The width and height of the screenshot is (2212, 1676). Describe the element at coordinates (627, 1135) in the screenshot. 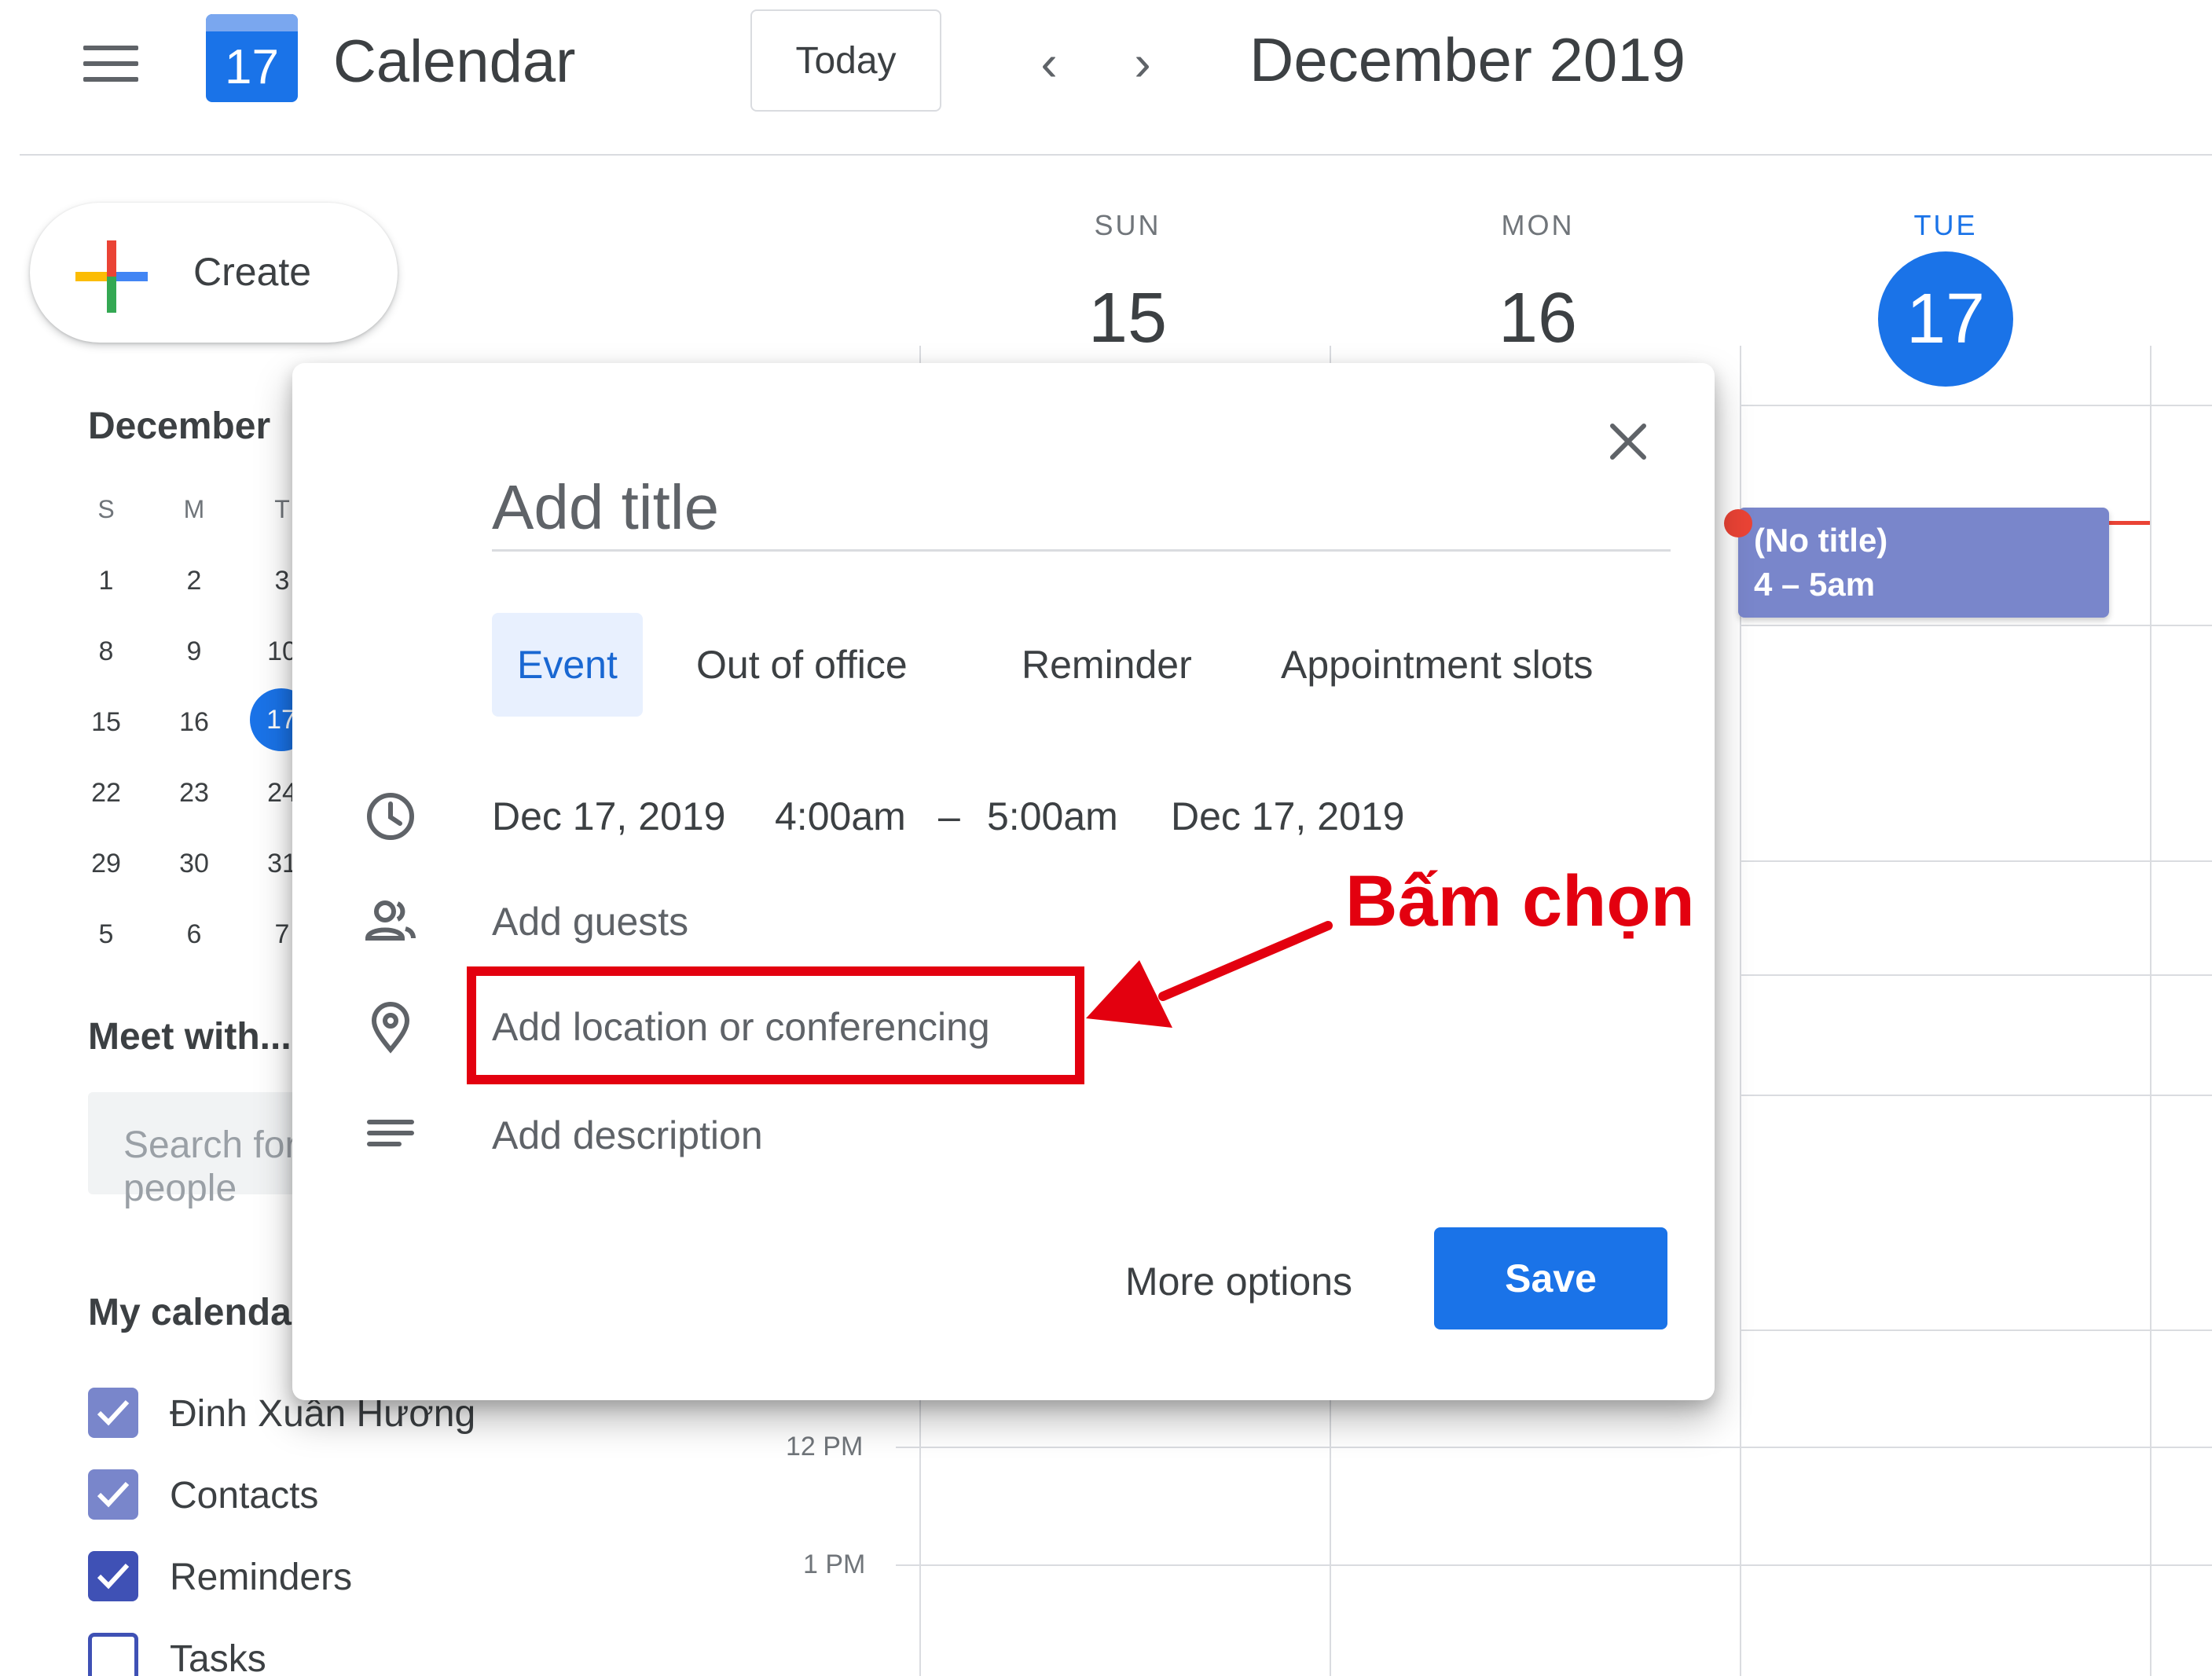

I see `add-description-field: Add description` at that location.